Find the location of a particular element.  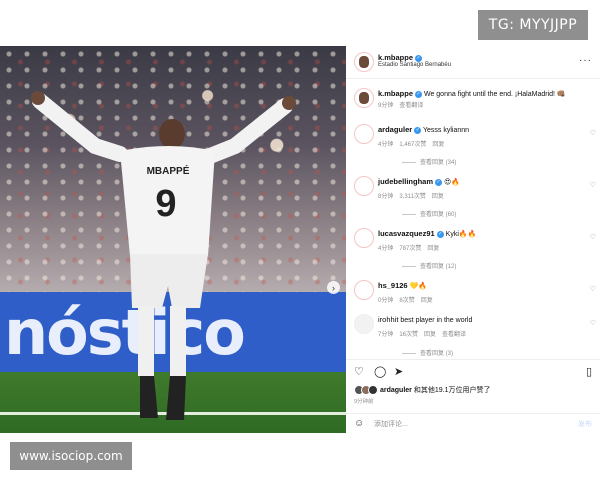

comment-text: Yesss kyliannn is located at coordinates (446, 130).